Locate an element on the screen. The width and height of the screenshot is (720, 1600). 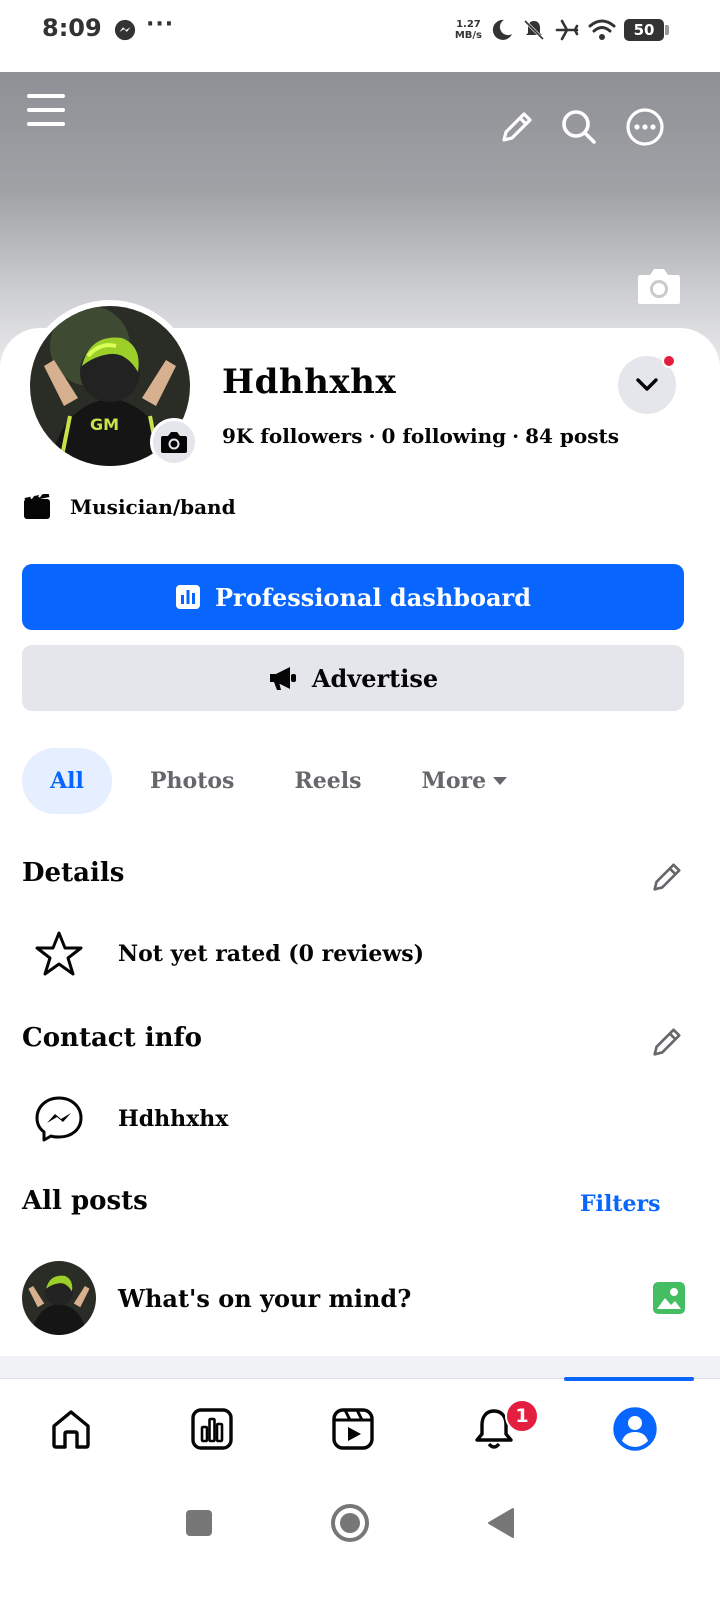
advertise-label: Advertise is located at coordinates (375, 678).